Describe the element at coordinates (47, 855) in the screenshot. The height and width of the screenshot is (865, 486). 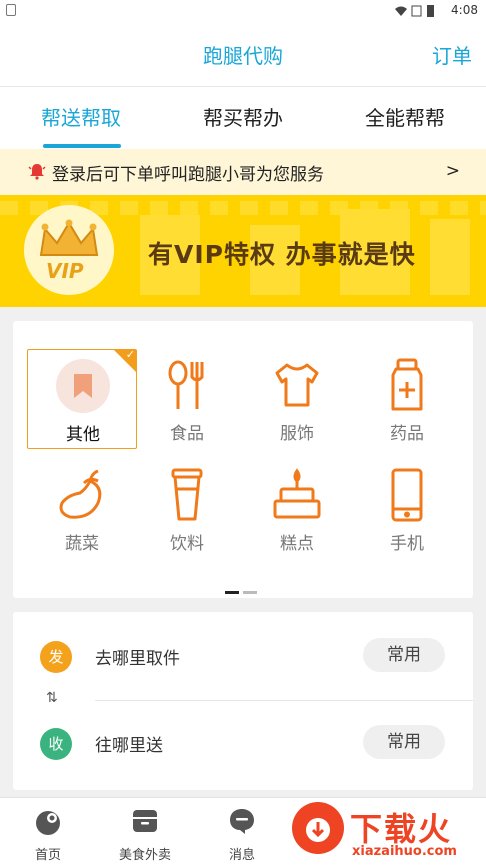
I see `nav-label: 首页` at that location.